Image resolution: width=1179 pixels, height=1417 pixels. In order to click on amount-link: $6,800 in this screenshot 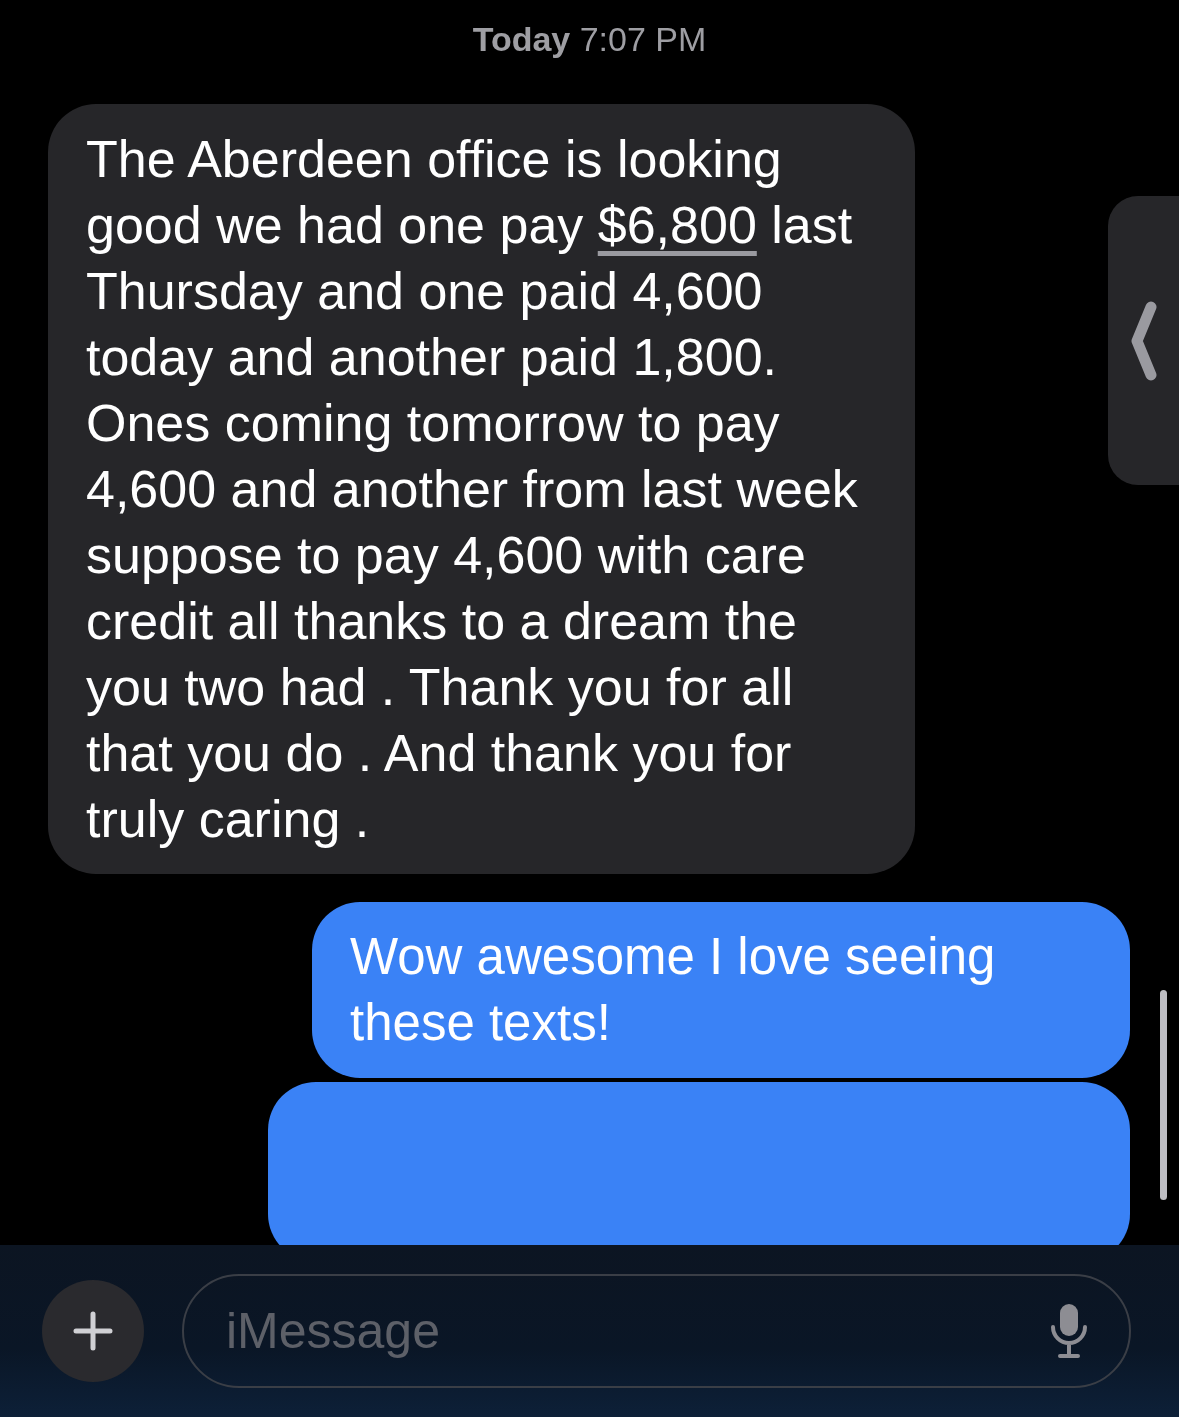, I will do `click(677, 225)`.